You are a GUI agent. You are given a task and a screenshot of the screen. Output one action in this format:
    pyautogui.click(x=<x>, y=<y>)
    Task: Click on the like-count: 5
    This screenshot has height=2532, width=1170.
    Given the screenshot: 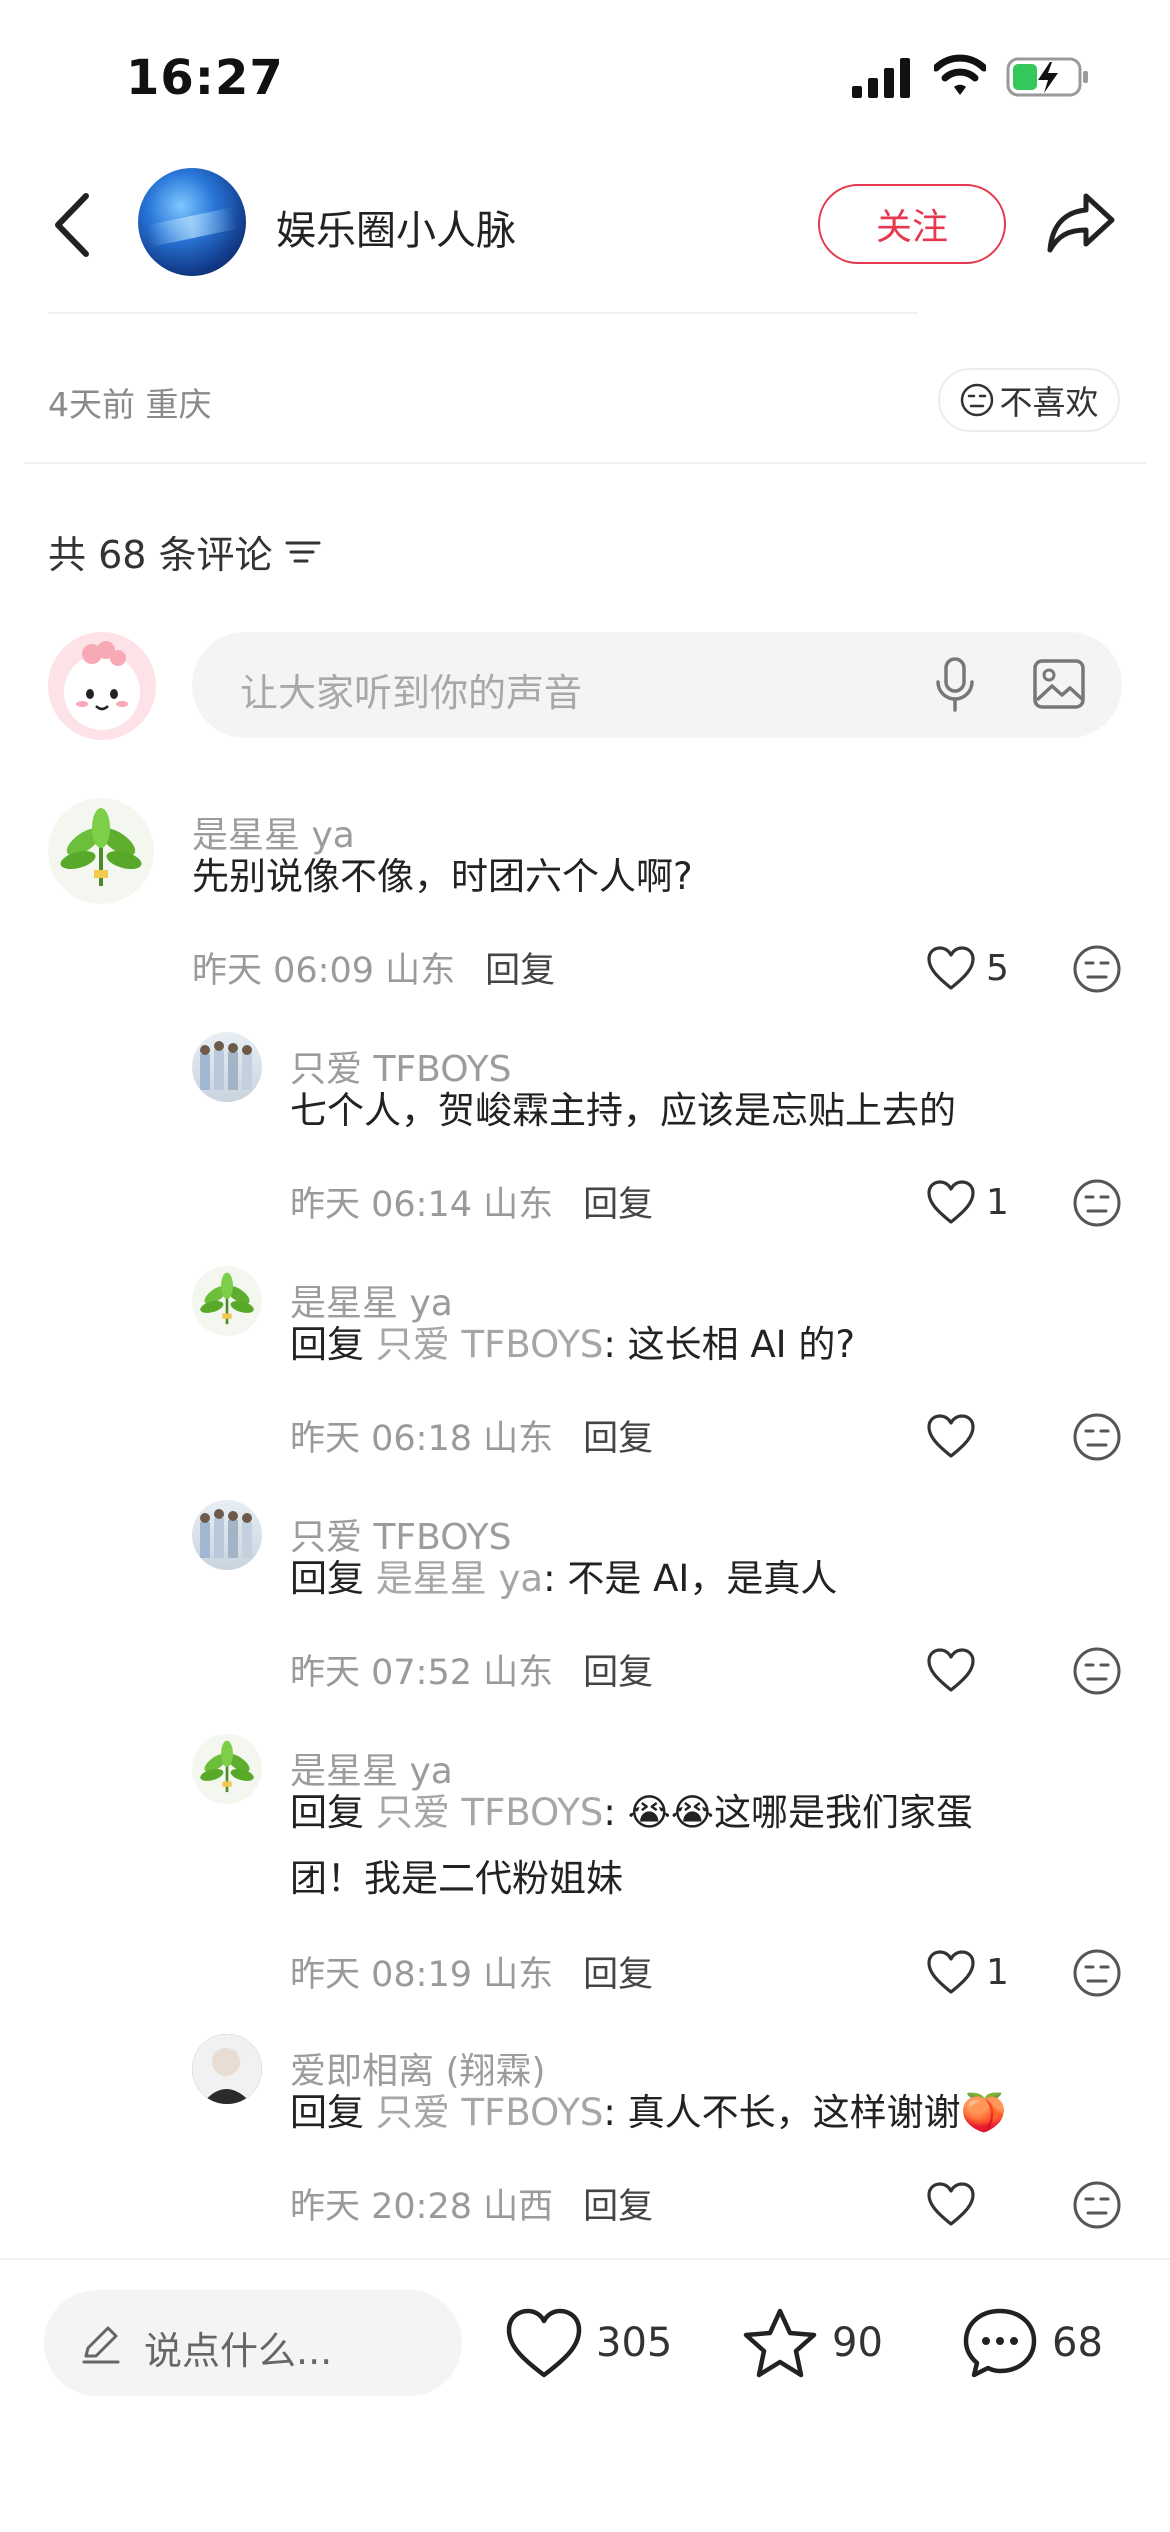 What is the action you would take?
    pyautogui.click(x=997, y=968)
    